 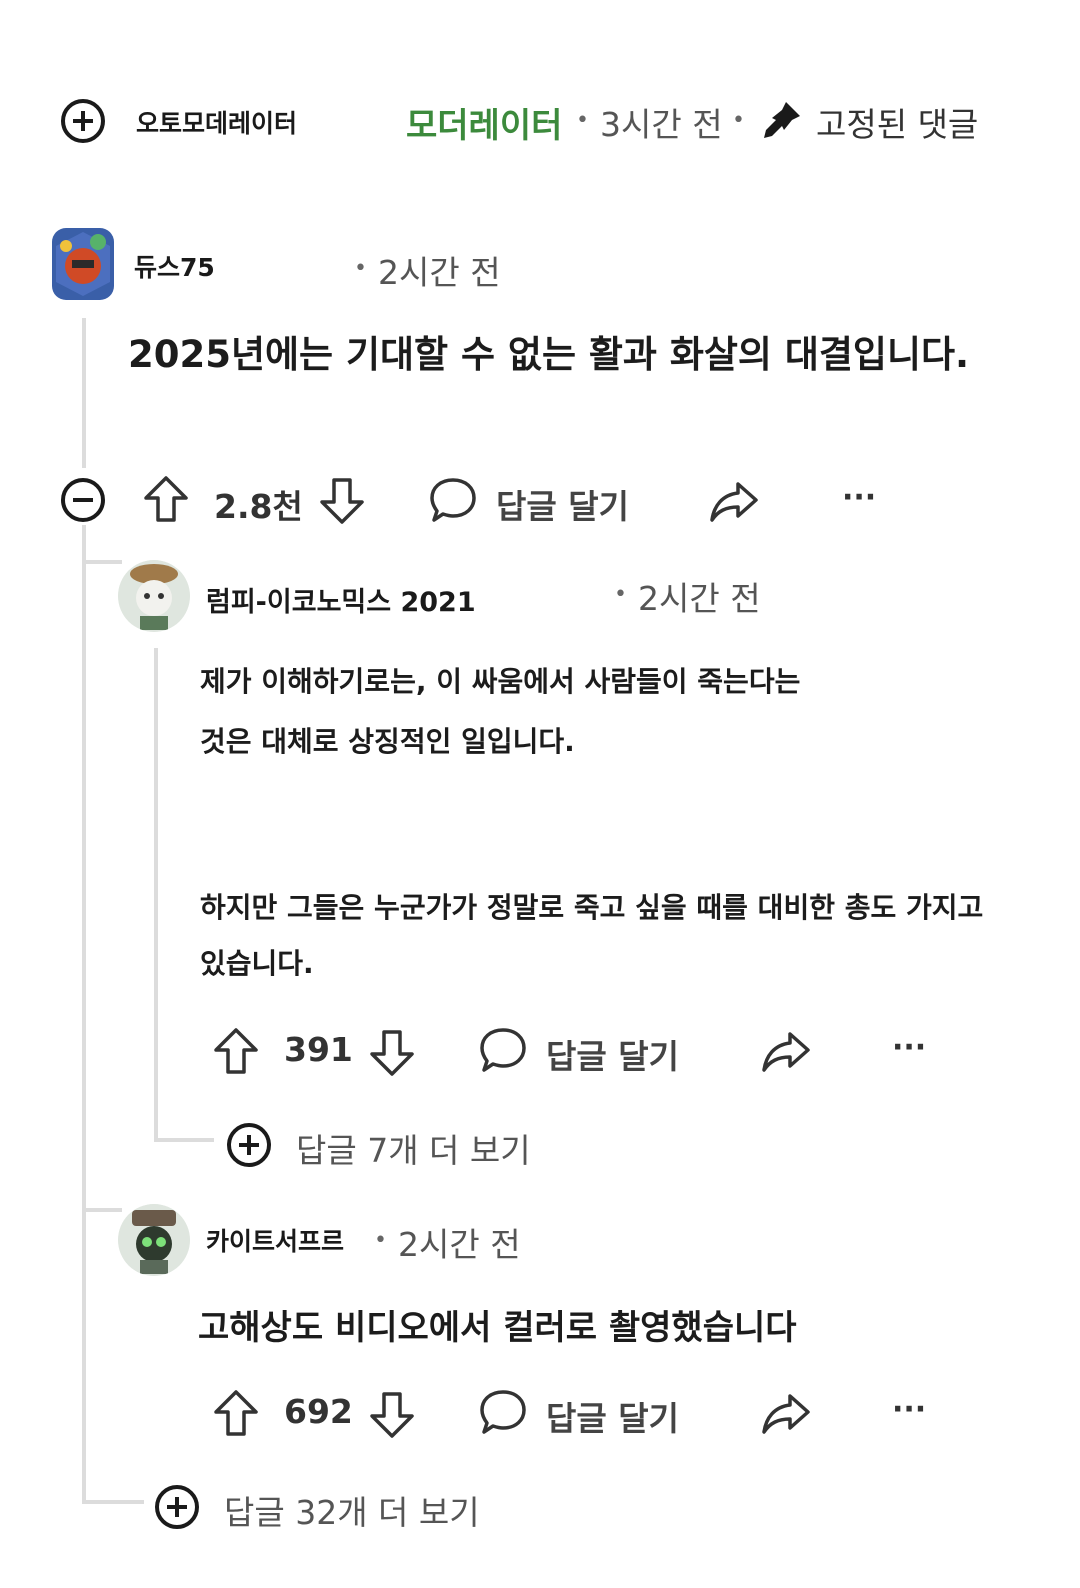 I want to click on reply2-username: 카이트서프르, so click(x=275, y=1240).